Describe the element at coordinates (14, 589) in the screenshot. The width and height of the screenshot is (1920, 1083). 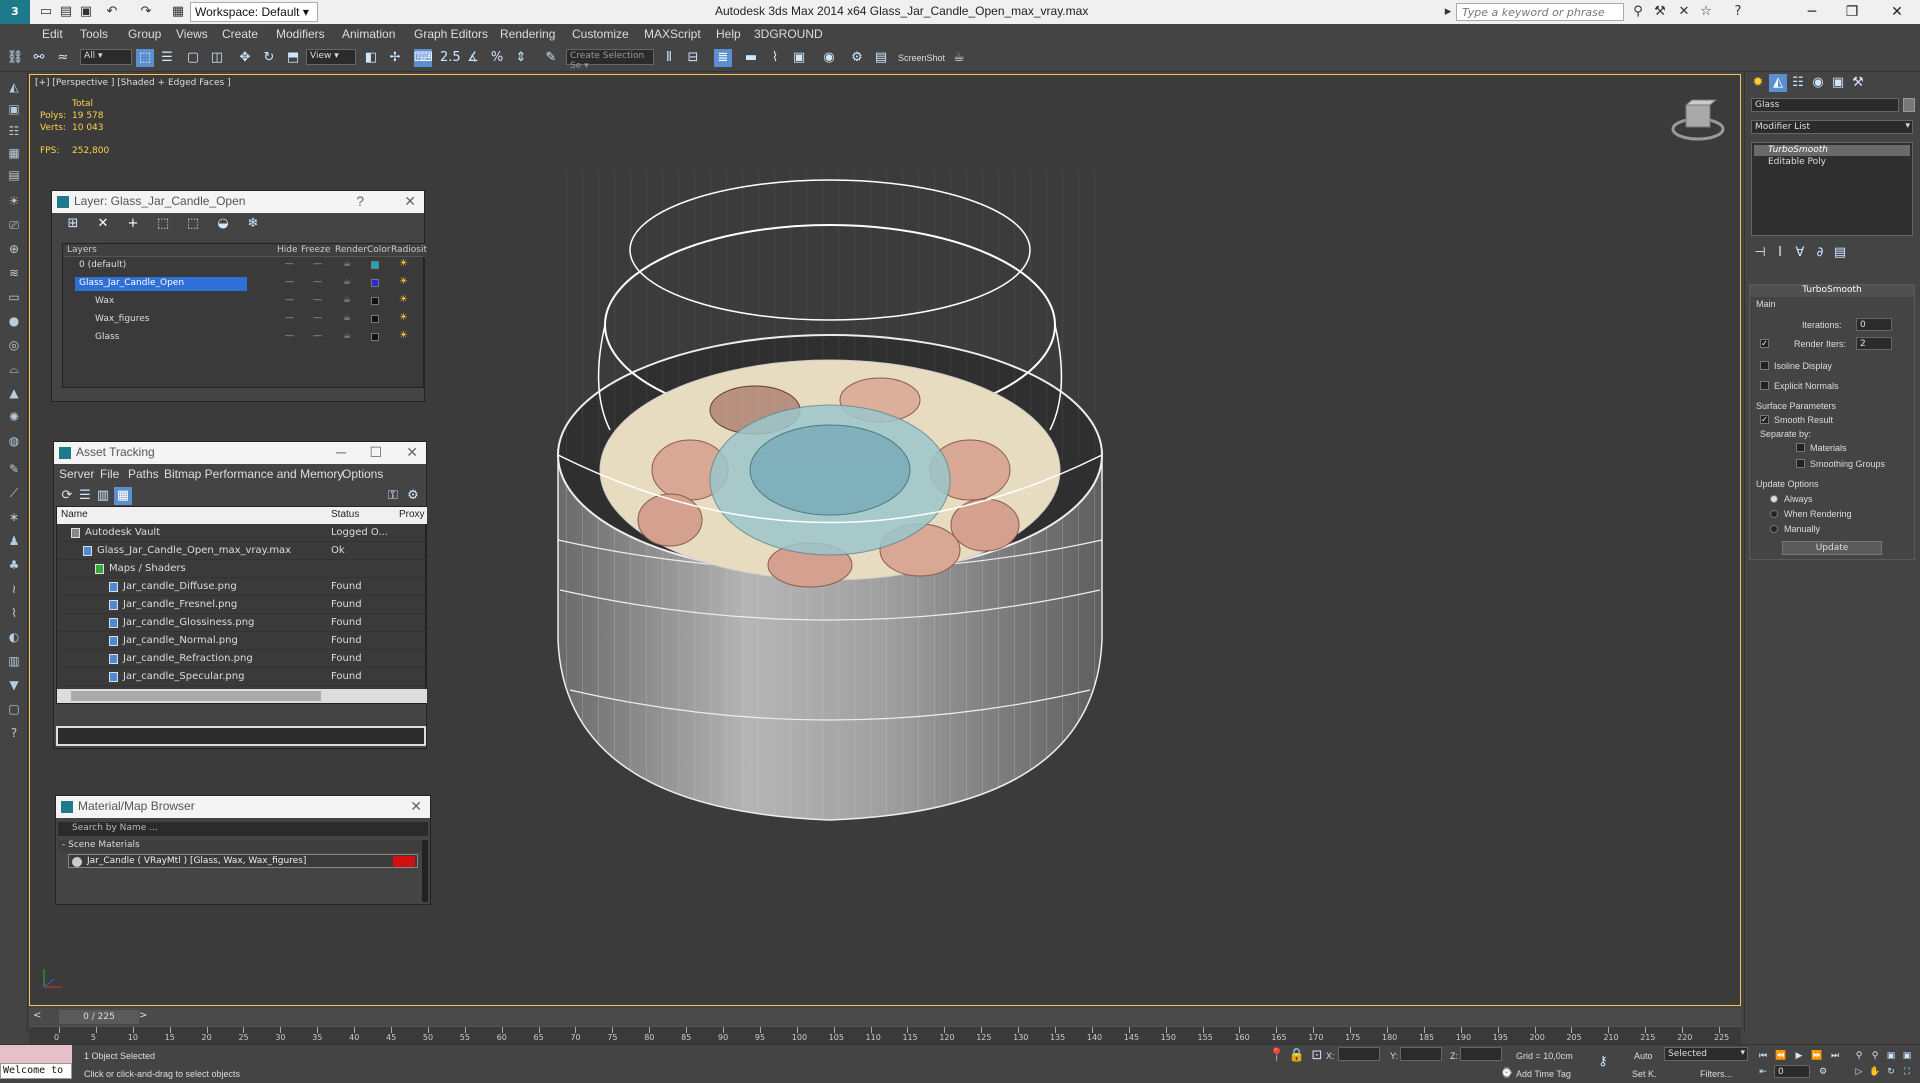
I see `hair-icon: ≀` at that location.